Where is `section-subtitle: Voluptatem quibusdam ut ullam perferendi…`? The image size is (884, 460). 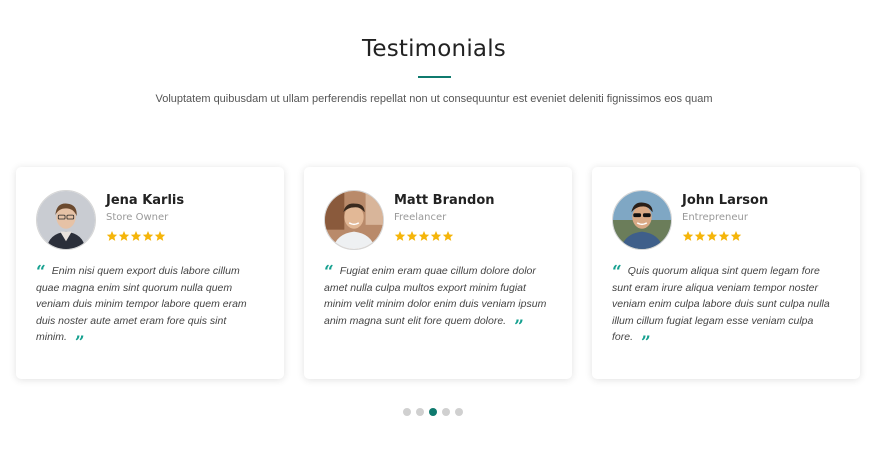
section-subtitle: Voluptatem quibusdam ut ullam perferendi… is located at coordinates (434, 99).